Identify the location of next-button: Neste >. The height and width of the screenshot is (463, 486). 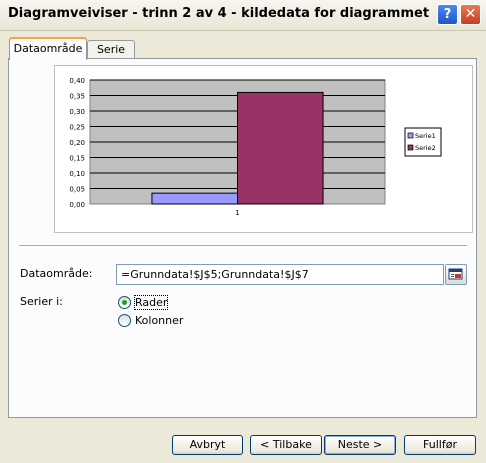
(360, 445).